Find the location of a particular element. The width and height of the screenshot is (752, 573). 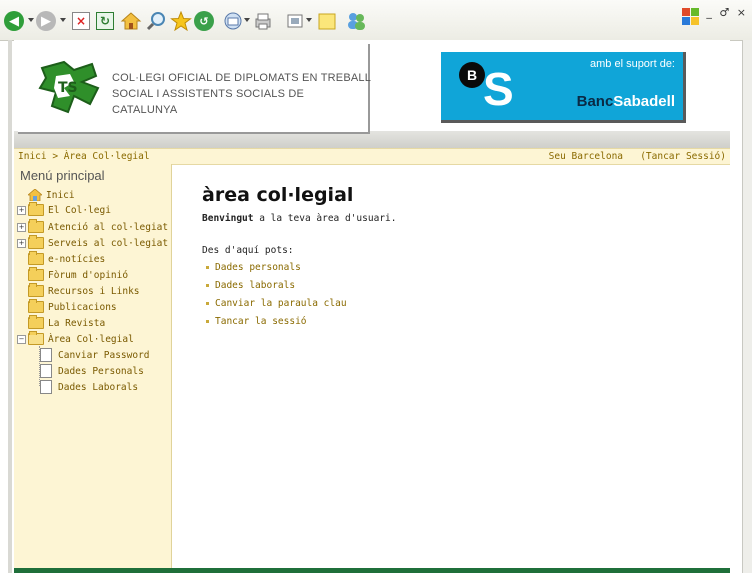

search-icon is located at coordinates (157, 21).